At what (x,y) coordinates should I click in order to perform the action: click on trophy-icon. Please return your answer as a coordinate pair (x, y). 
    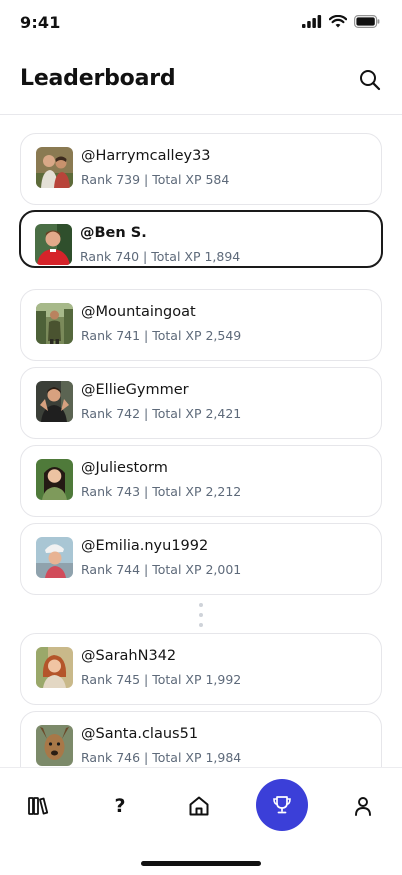
    Looking at the image, I should click on (282, 805).